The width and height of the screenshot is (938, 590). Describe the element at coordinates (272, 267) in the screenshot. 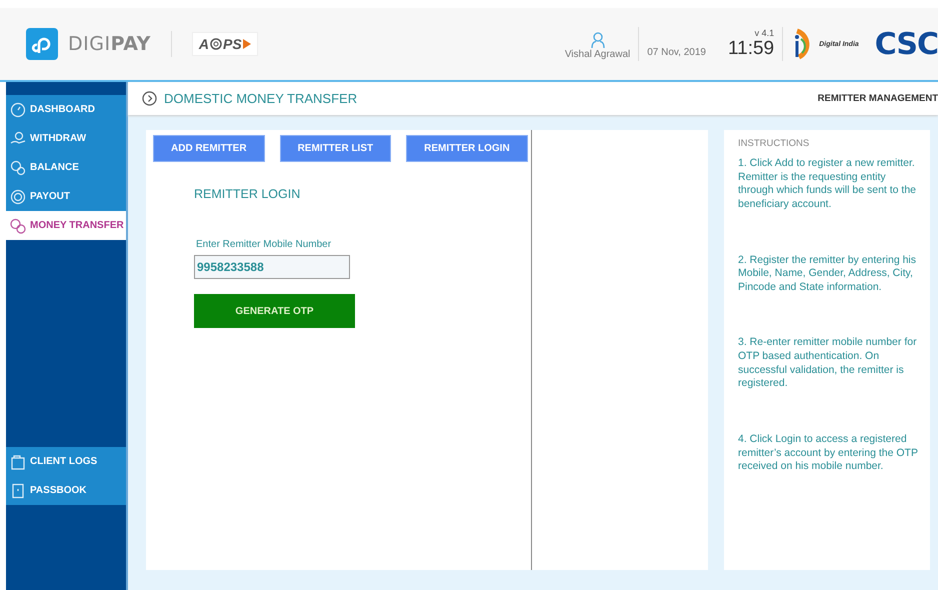

I see `mobile-number-field: 9958233588` at that location.